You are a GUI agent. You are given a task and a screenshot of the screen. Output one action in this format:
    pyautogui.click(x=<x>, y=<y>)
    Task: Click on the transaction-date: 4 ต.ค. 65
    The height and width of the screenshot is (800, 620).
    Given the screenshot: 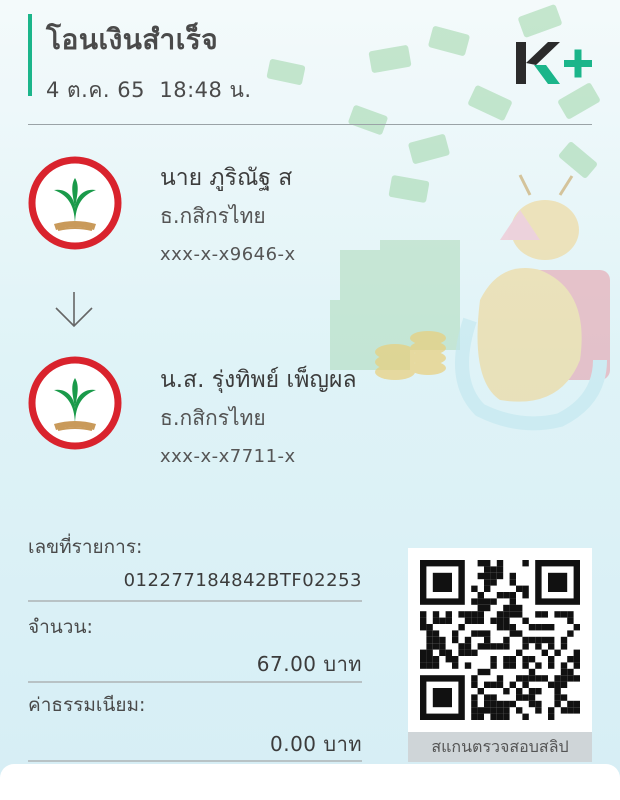 What is the action you would take?
    pyautogui.click(x=95, y=90)
    